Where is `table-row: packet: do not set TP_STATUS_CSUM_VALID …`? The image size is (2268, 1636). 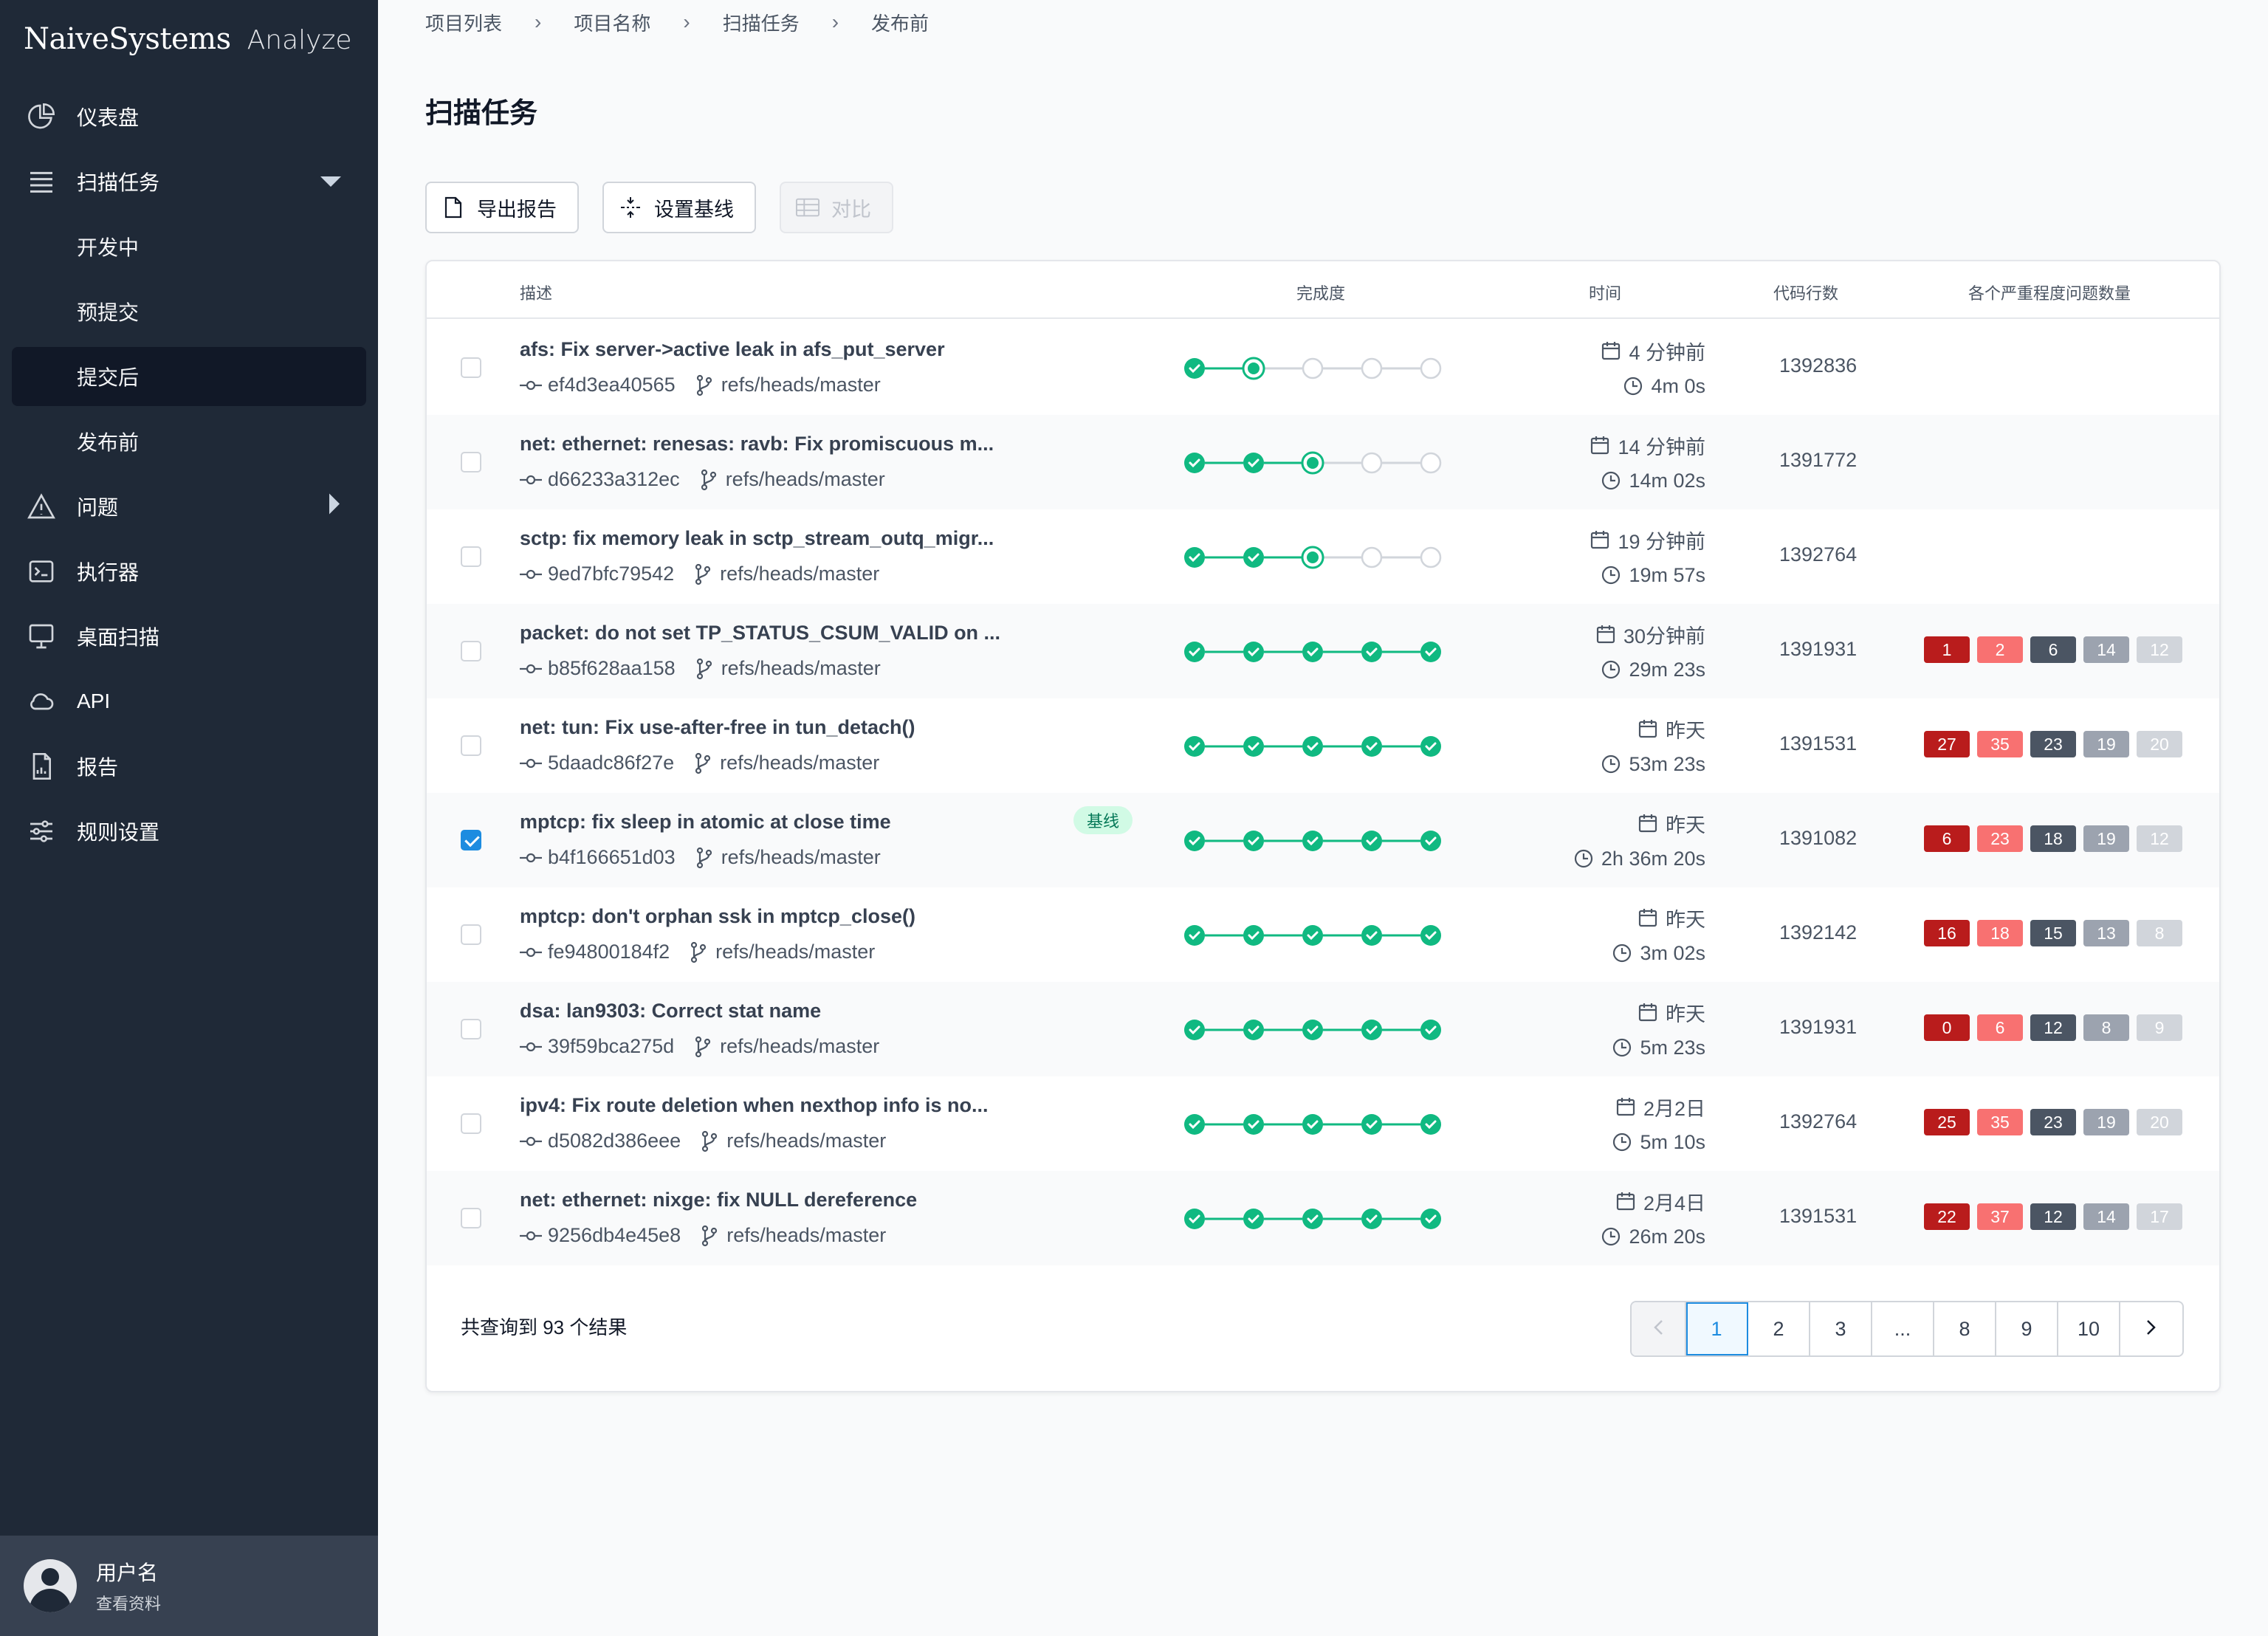 table-row: packet: do not set TP_STATUS_CSUM_VALID … is located at coordinates (1323, 651).